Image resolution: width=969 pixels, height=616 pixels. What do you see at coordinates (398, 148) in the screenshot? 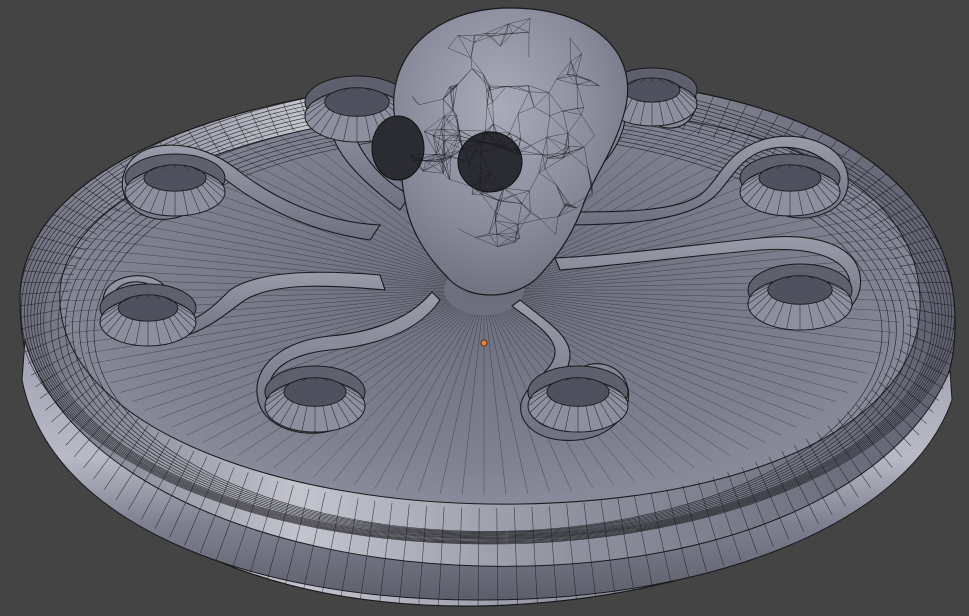
I see `eye-left` at bounding box center [398, 148].